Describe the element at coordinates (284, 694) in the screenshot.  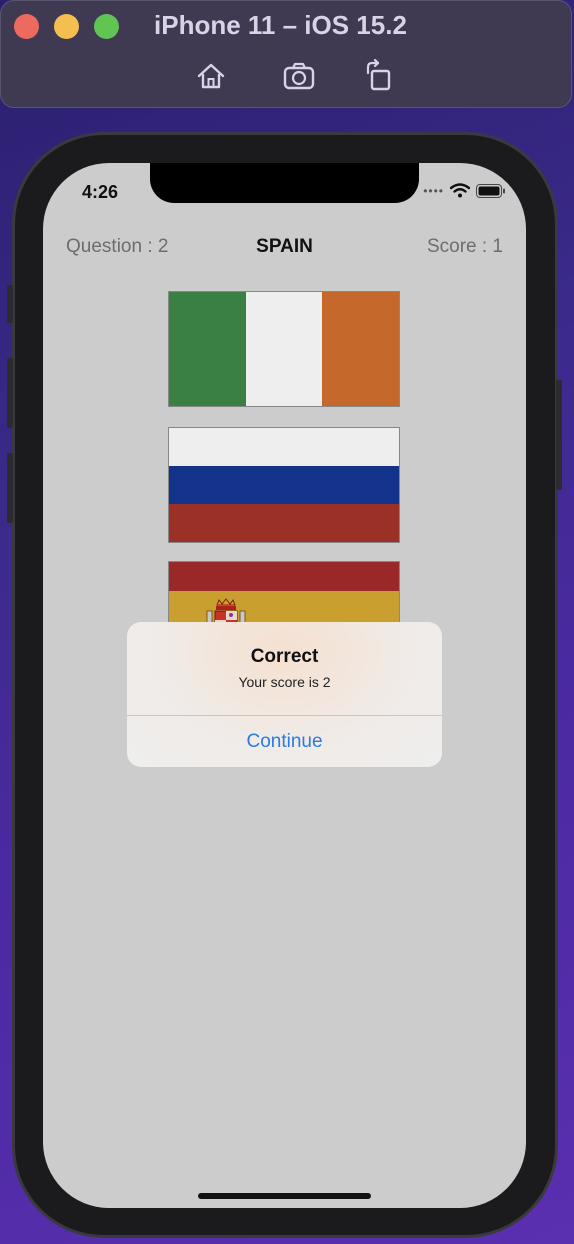
I see `result-alert: Correct Your score is 2 Continue` at that location.